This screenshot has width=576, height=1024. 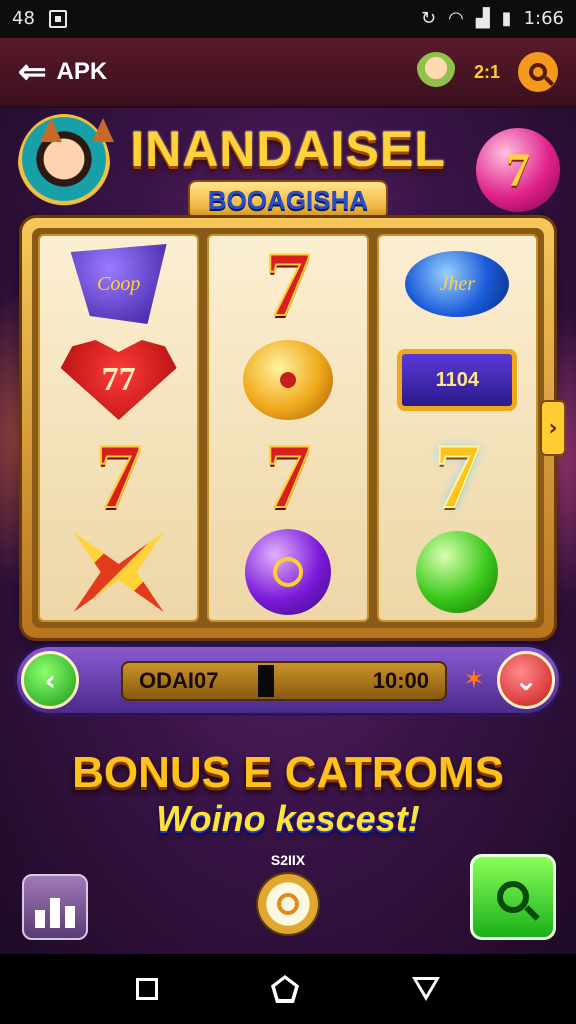 What do you see at coordinates (553, 428) in the screenshot?
I see `chevron-right-icon: ›` at bounding box center [553, 428].